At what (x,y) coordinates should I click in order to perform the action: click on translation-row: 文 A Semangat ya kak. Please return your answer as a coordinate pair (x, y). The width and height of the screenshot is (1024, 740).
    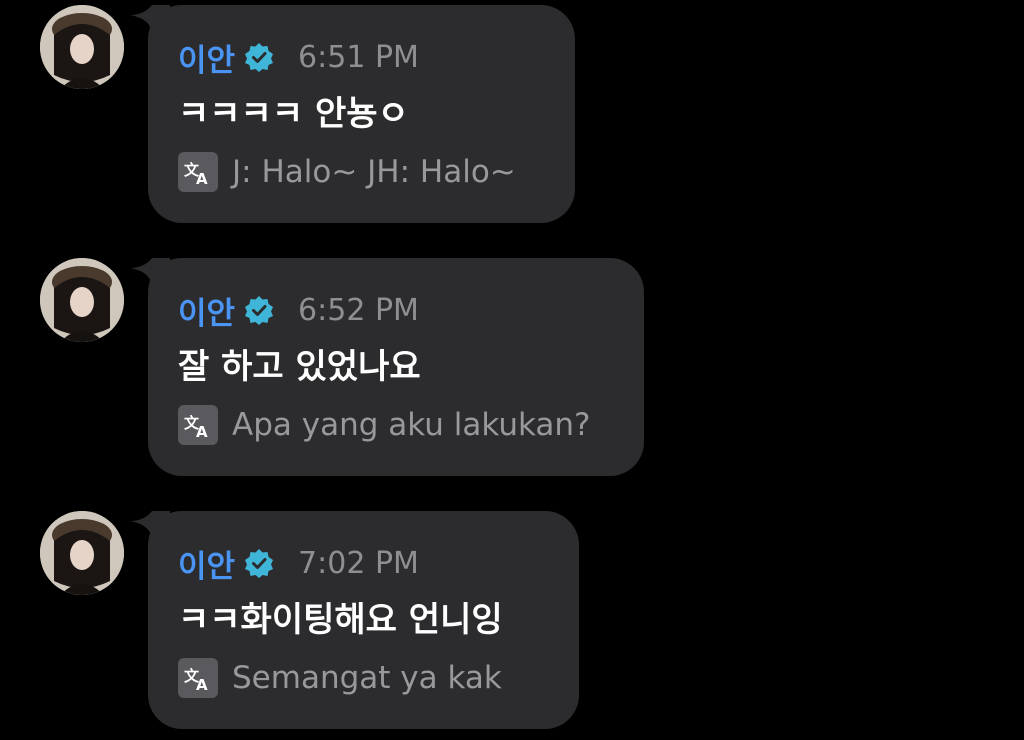
    Looking at the image, I should click on (340, 678).